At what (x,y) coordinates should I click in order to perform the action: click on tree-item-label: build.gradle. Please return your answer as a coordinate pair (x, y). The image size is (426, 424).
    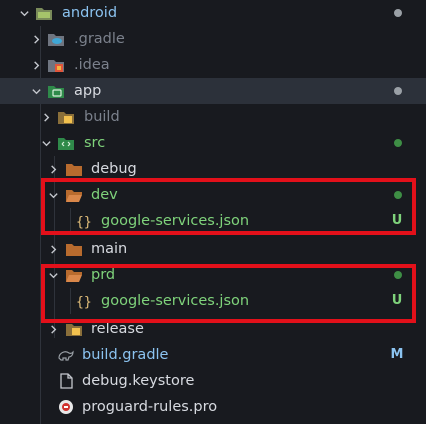
    Looking at the image, I should click on (125, 355).